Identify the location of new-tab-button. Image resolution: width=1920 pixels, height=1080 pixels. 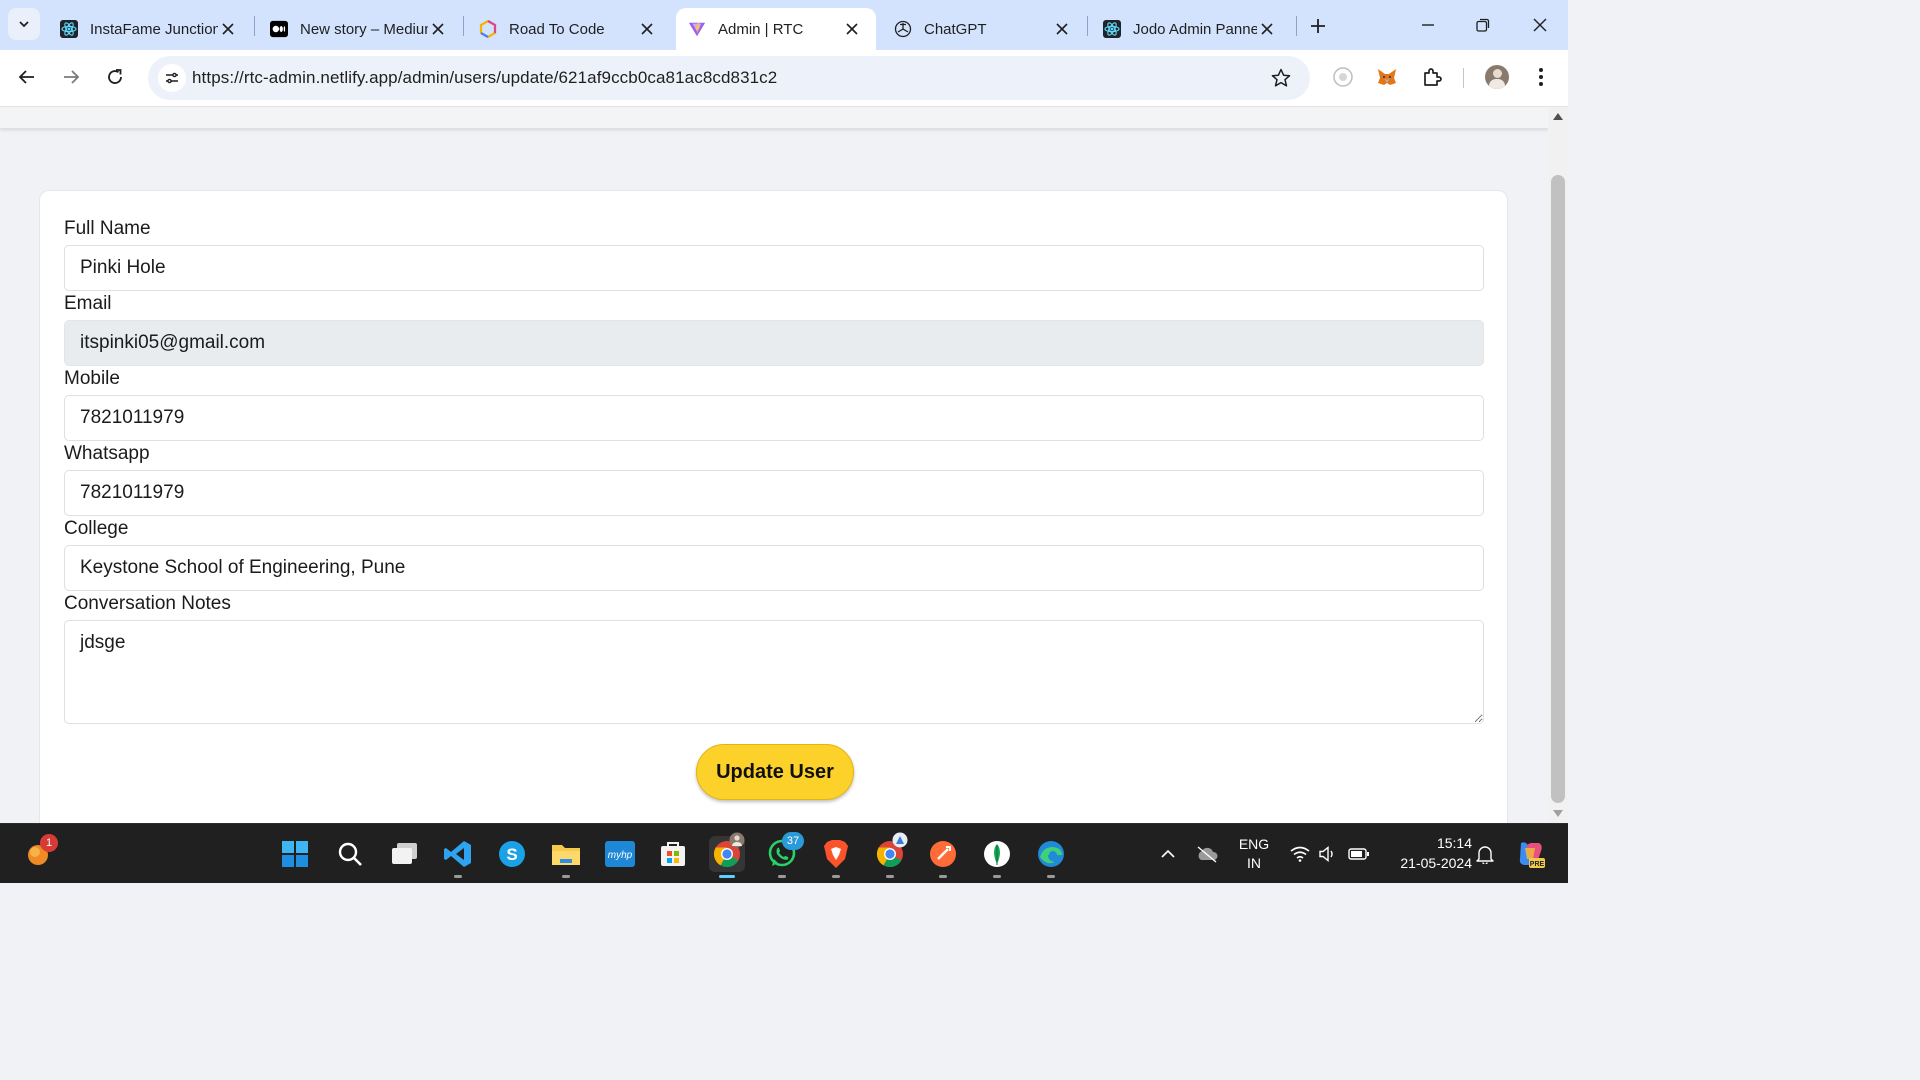
(1318, 26).